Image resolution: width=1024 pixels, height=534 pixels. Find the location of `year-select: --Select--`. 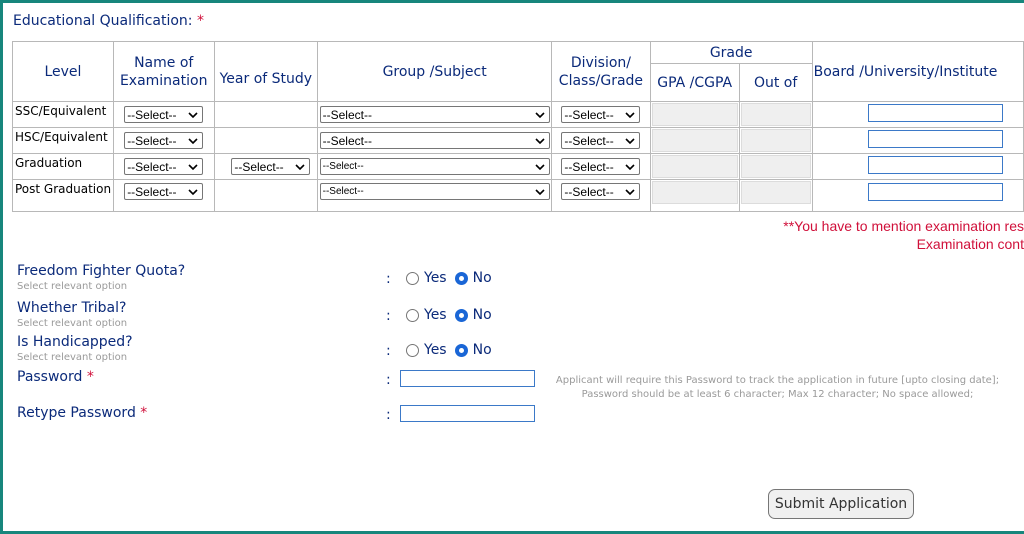

year-select: --Select-- is located at coordinates (271, 166).